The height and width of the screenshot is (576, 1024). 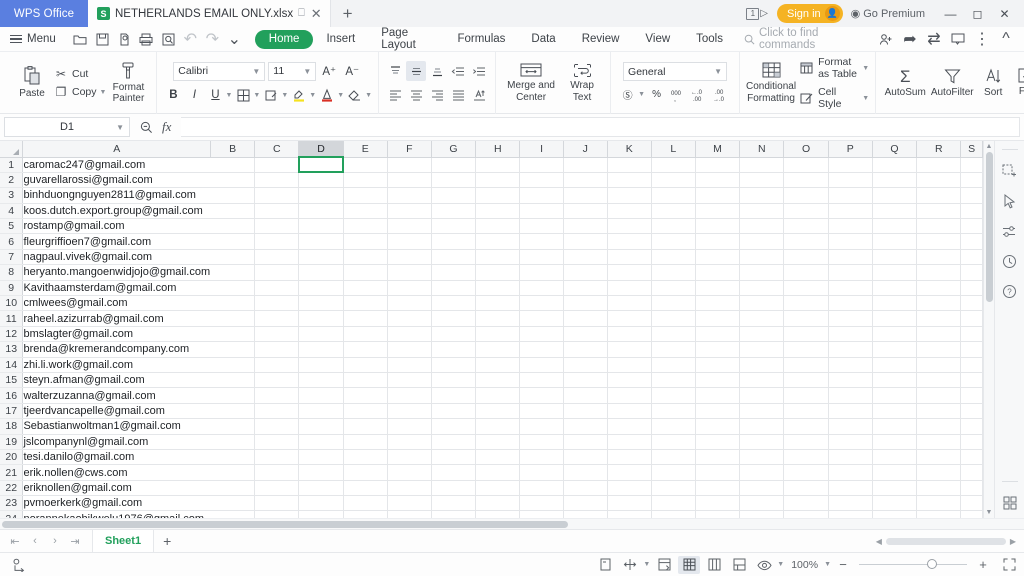 What do you see at coordinates (321, 442) in the screenshot?
I see `cell-D19` at bounding box center [321, 442].